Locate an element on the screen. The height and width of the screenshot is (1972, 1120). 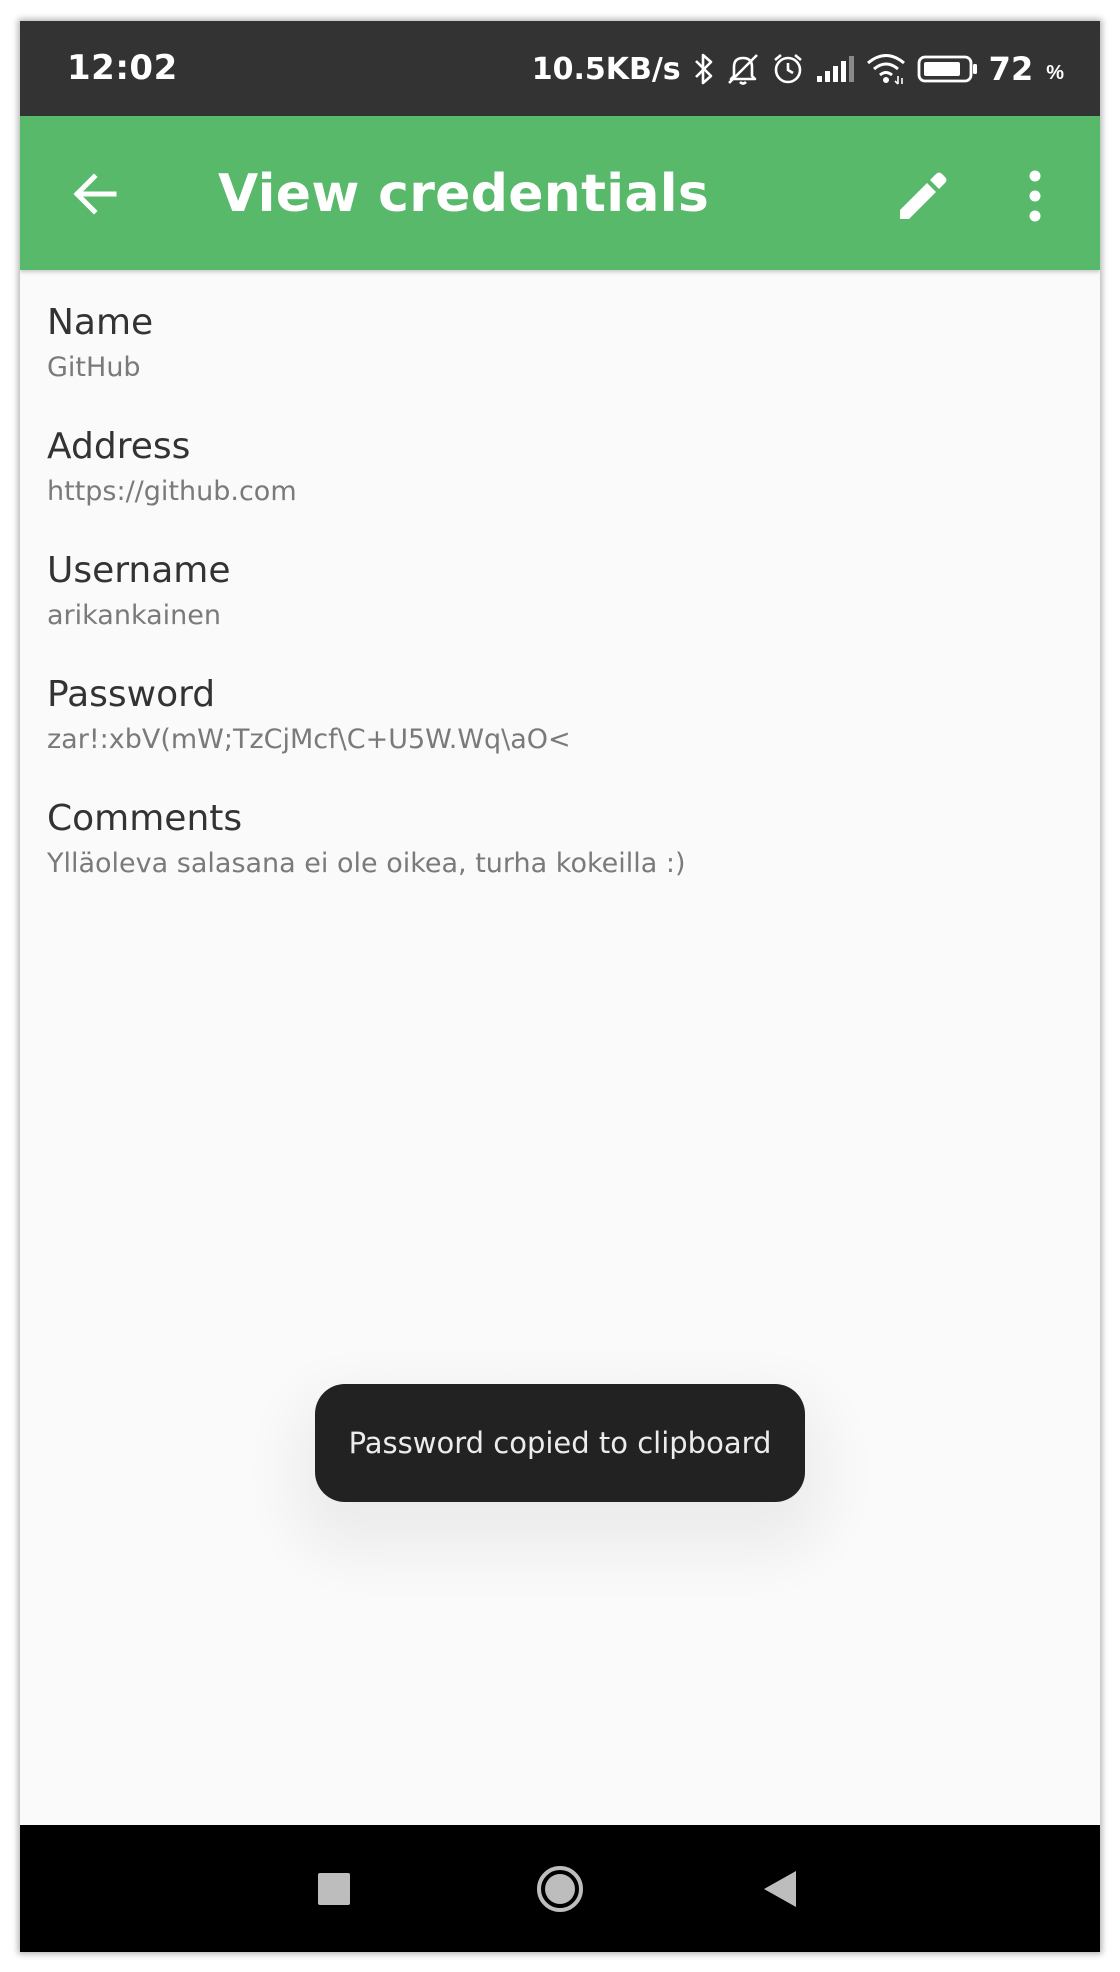
system-nav-bar is located at coordinates (560, 1888).